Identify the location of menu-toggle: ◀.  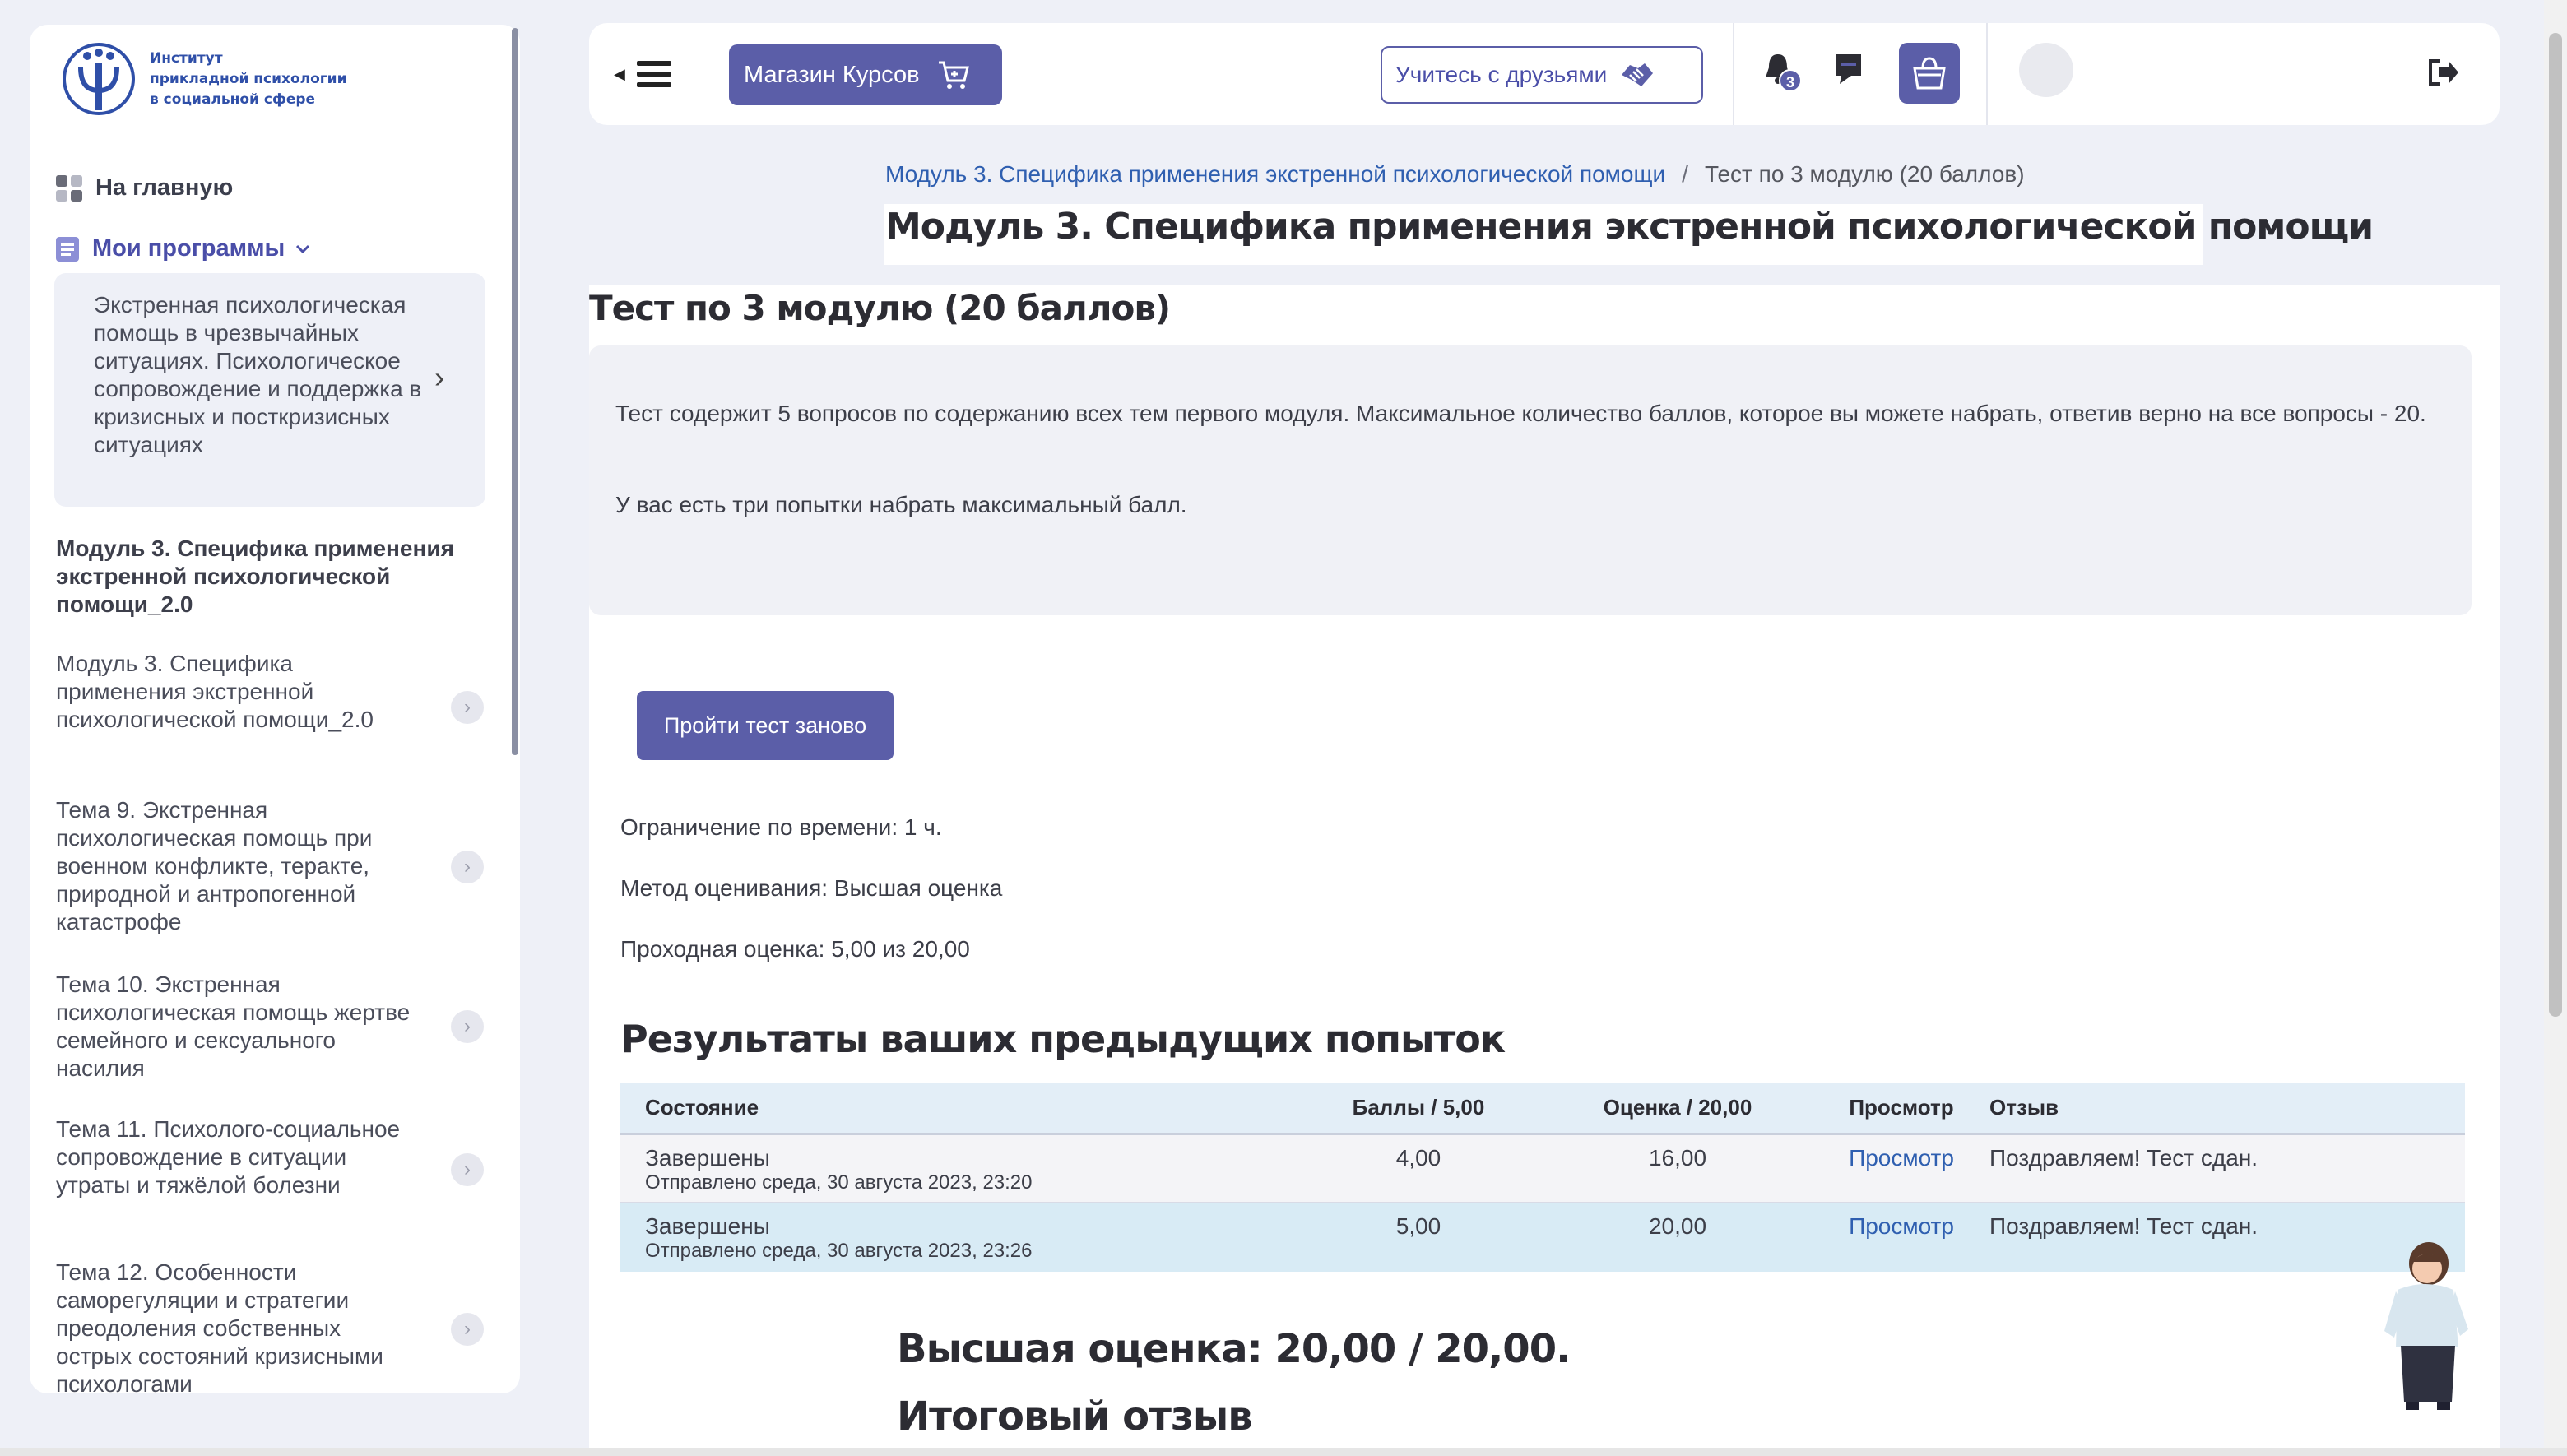
(642, 74).